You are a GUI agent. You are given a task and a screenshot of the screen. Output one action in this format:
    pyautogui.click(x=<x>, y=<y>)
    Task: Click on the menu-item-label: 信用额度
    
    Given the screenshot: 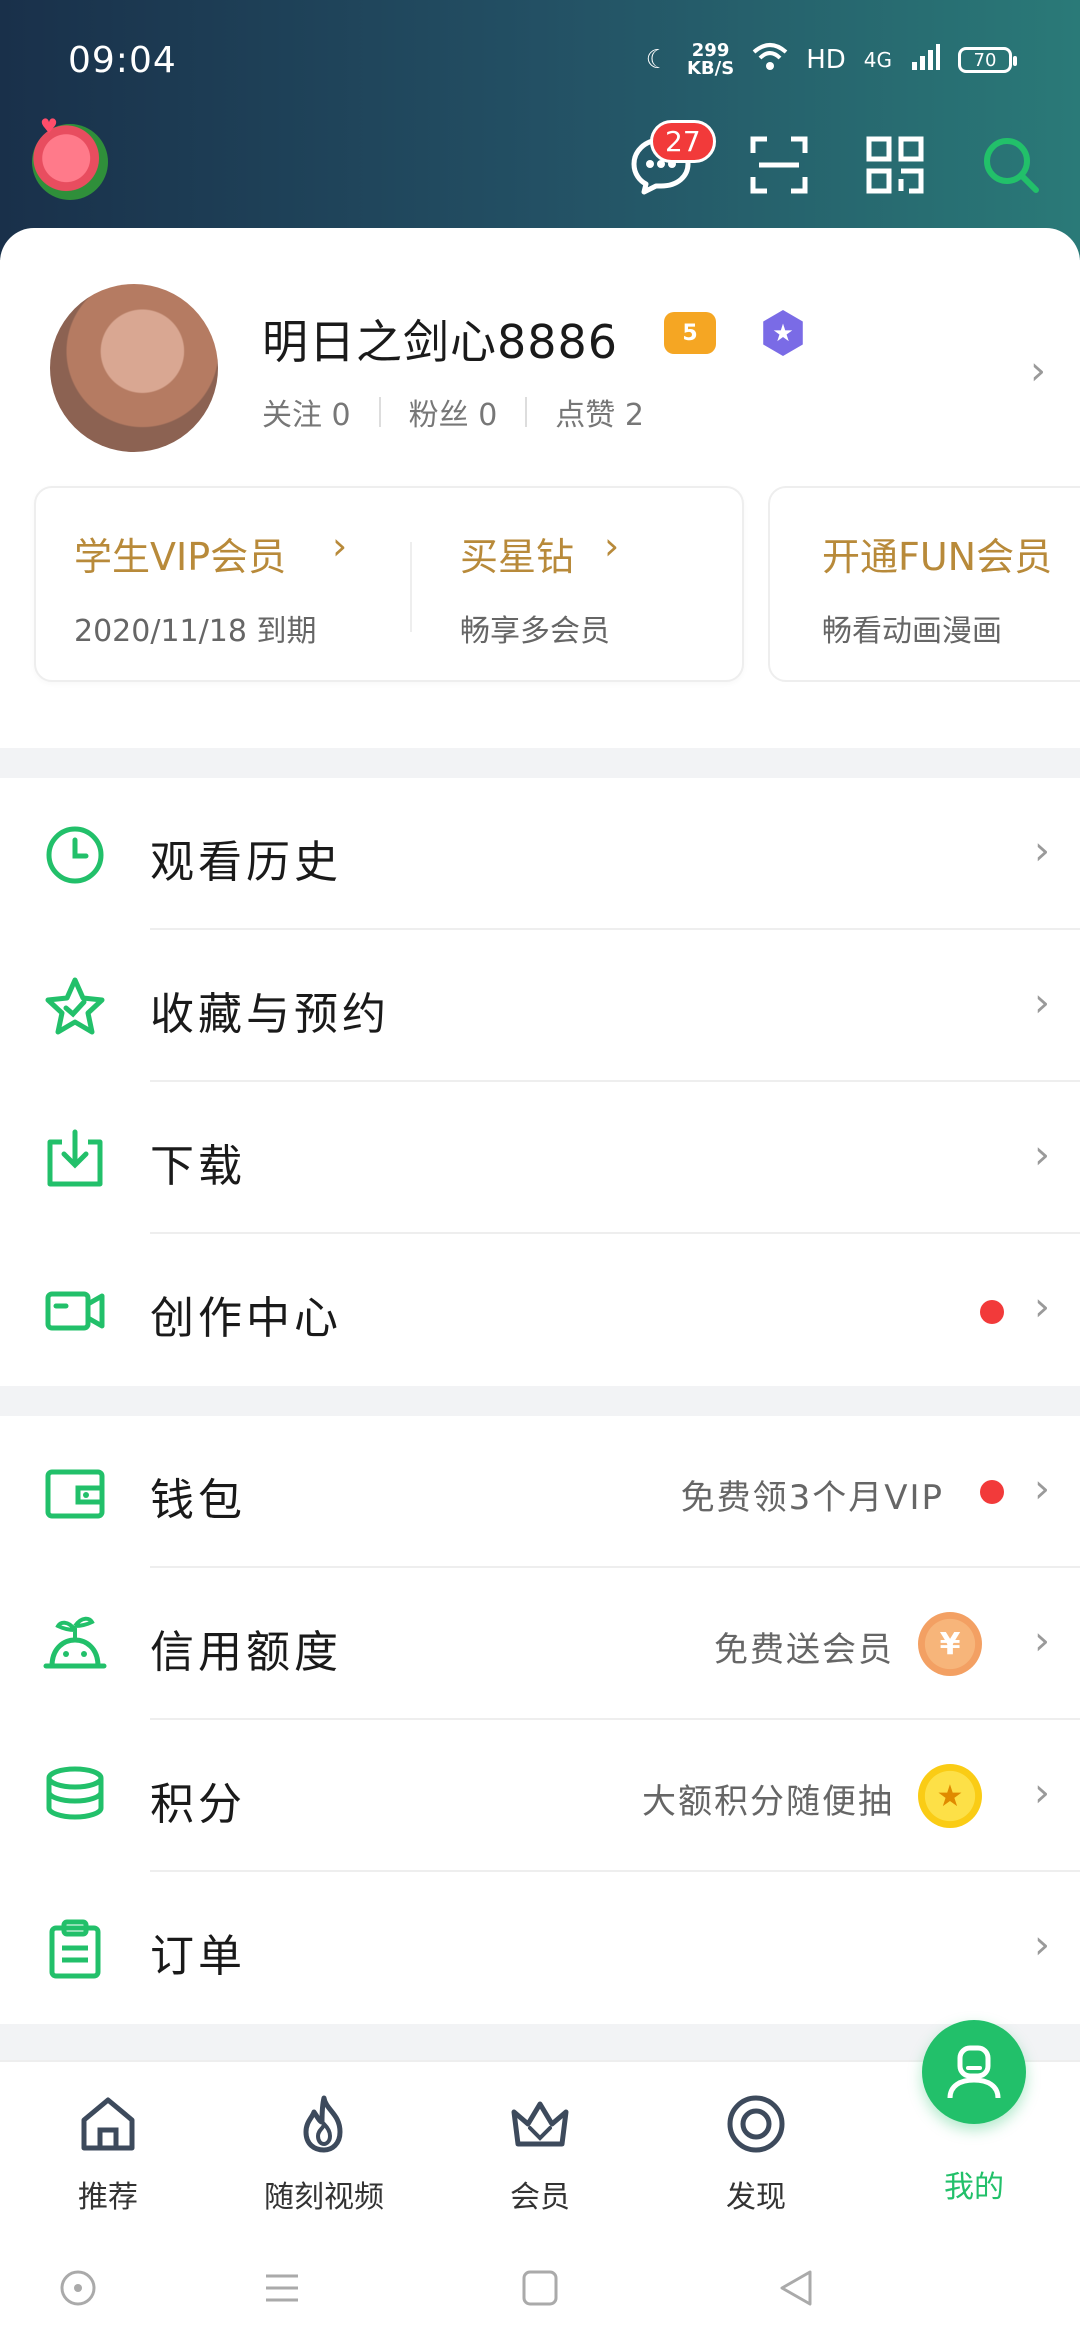 What is the action you would take?
    pyautogui.click(x=246, y=1652)
    